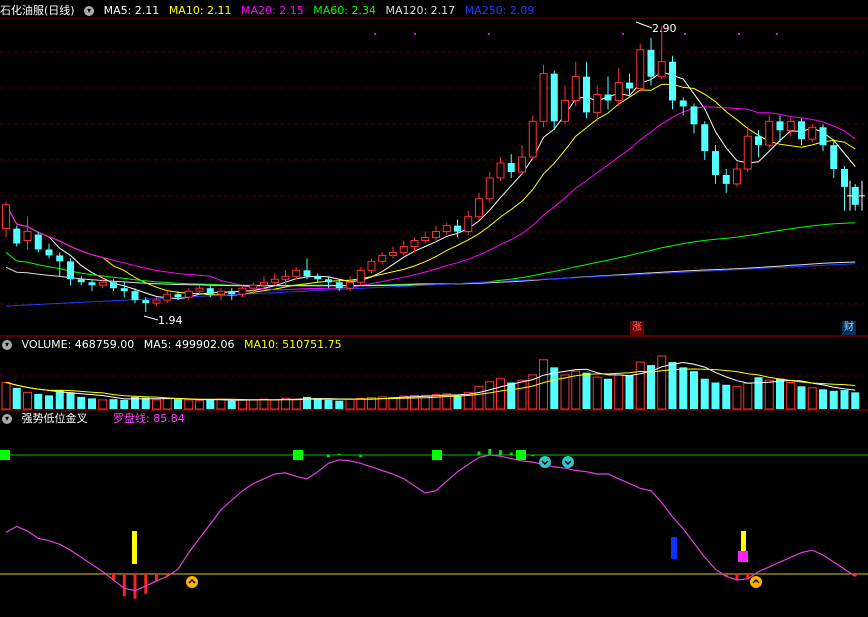  What do you see at coordinates (430, 382) in the screenshot?
I see `volume-bars` at bounding box center [430, 382].